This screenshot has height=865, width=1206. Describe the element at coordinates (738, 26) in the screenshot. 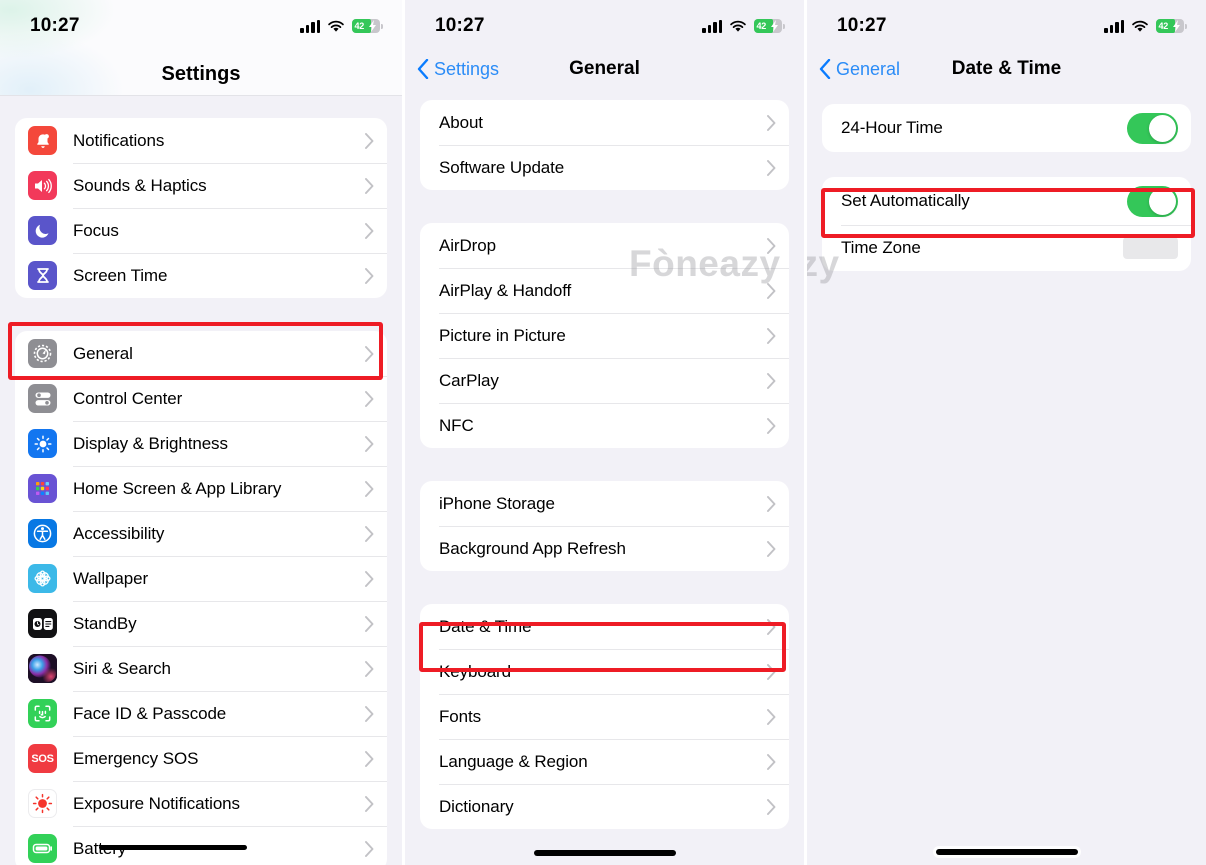

I see `wifi-icon` at that location.